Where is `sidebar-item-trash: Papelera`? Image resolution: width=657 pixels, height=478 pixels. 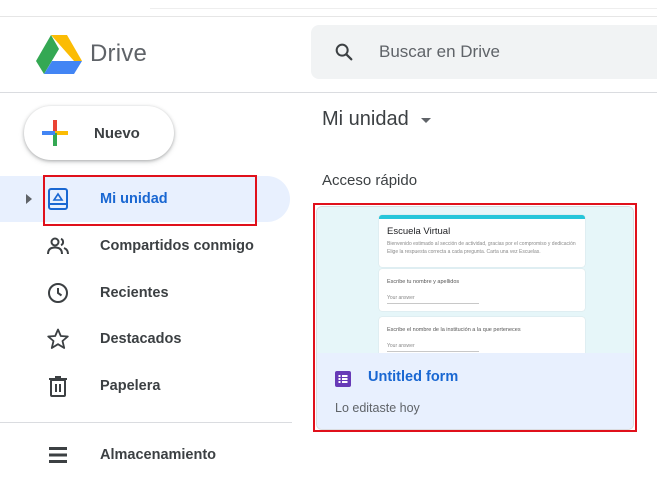 sidebar-item-trash: Papelera is located at coordinates (145, 386).